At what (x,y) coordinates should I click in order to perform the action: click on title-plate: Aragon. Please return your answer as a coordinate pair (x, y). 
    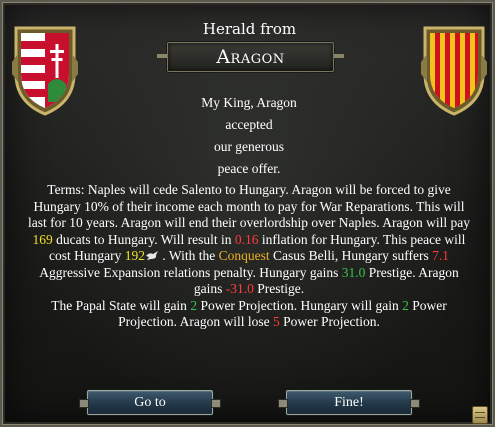
    Looking at the image, I should click on (250, 57).